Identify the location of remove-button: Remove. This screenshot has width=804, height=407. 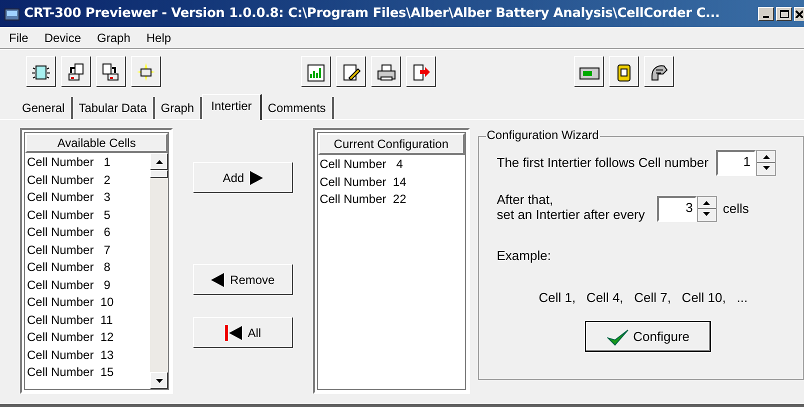
(242, 279).